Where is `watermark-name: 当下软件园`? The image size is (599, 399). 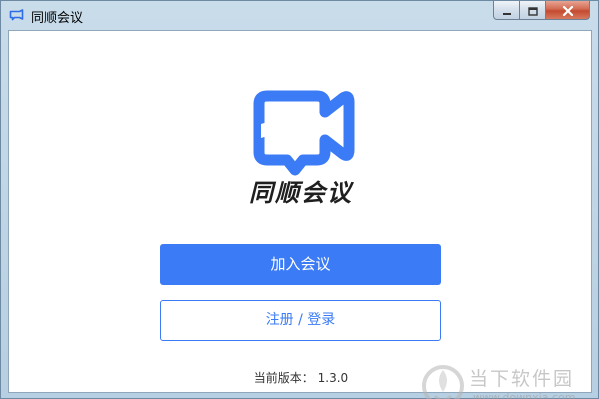
watermark-name: 当下软件园 is located at coordinates (522, 379).